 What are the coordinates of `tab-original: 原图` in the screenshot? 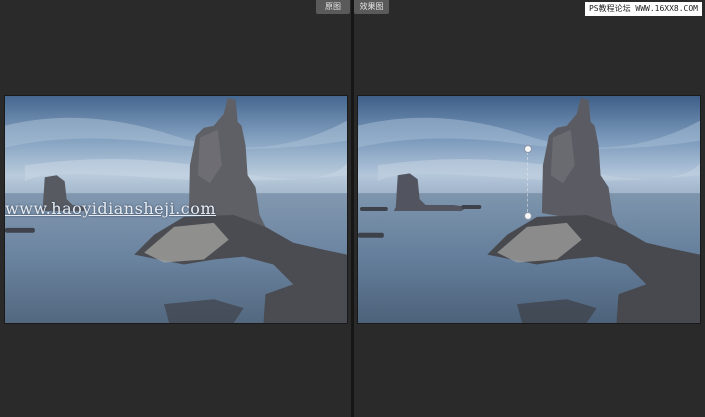 It's located at (333, 7).